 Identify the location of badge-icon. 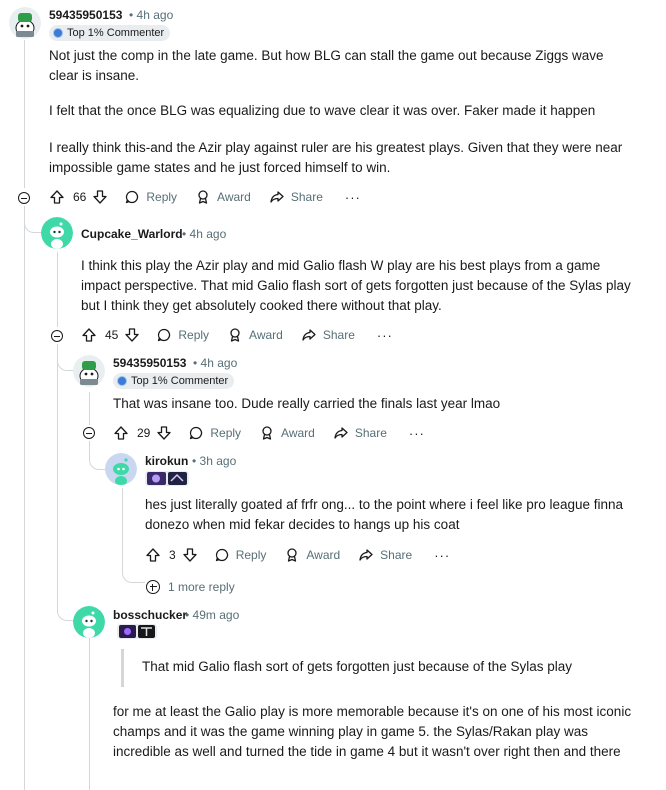
(122, 381).